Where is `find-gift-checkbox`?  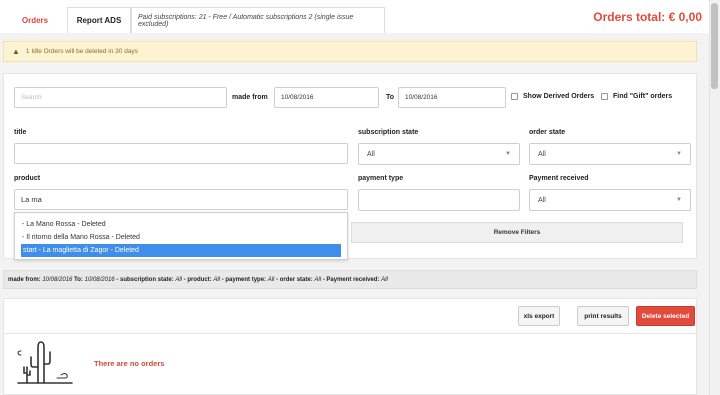 find-gift-checkbox is located at coordinates (604, 96).